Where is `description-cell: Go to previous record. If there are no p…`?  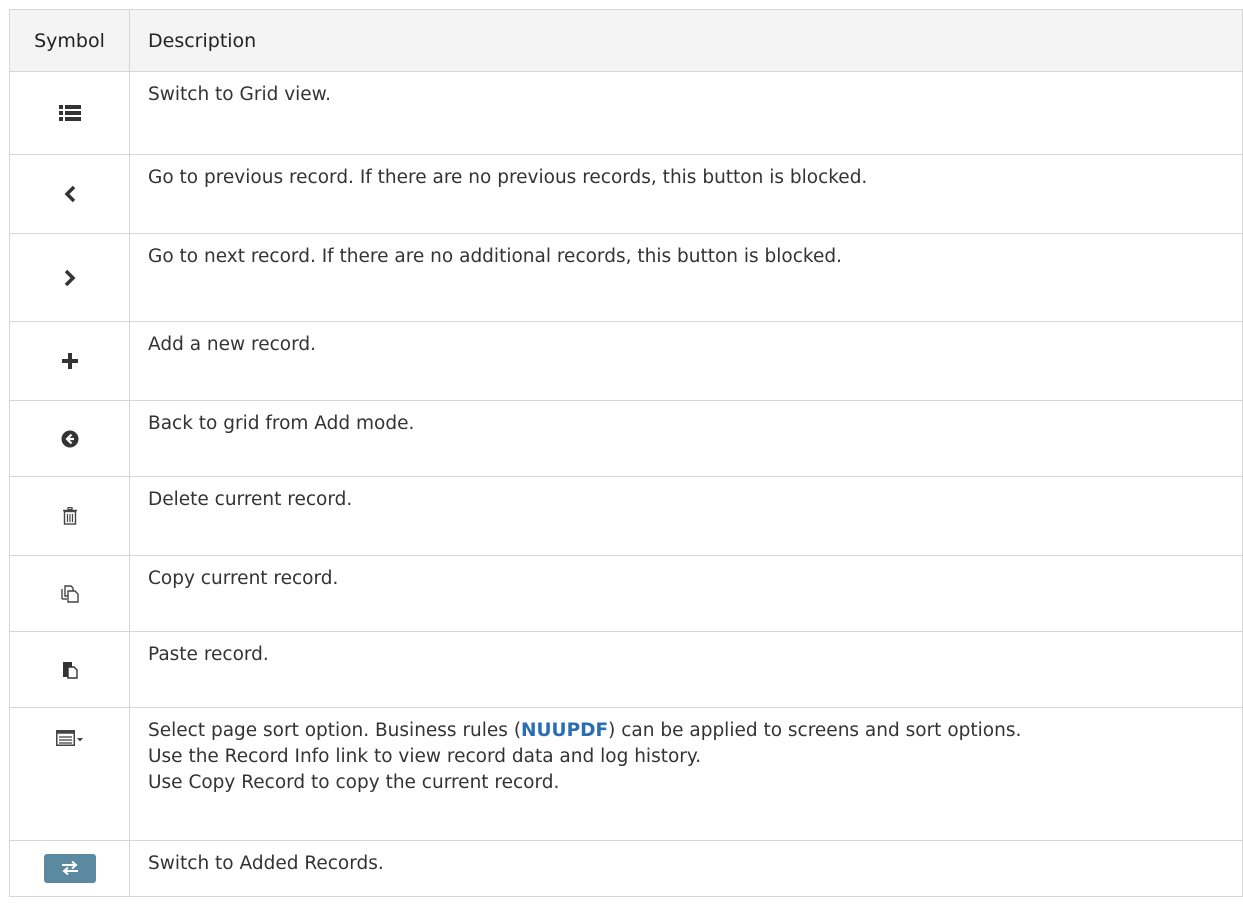
description-cell: Go to previous record. If there are no p… is located at coordinates (686, 194).